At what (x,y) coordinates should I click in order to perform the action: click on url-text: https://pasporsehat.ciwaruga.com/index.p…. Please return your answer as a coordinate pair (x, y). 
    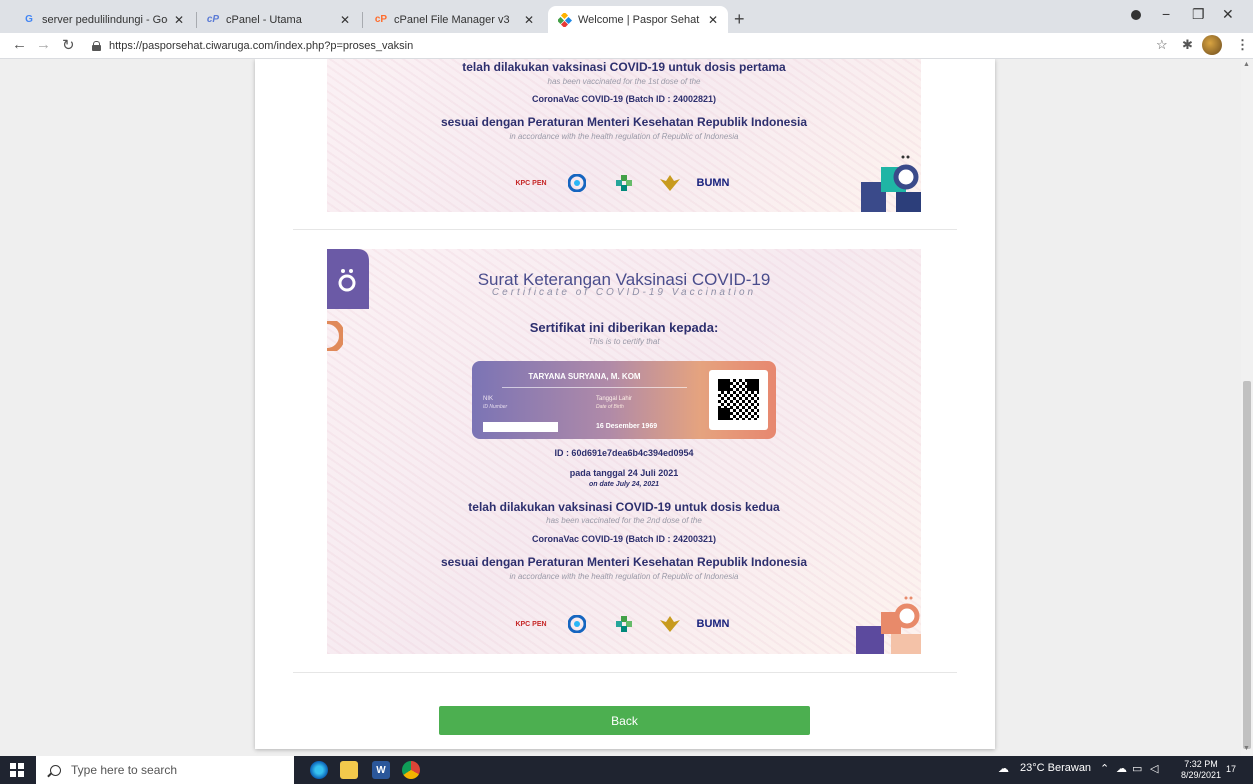
    Looking at the image, I should click on (261, 46).